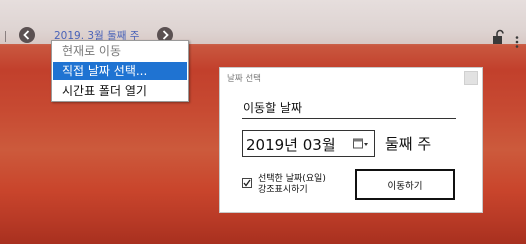 The width and height of the screenshot is (526, 244). What do you see at coordinates (283, 190) in the screenshot?
I see `checkbox-label-line2: 강조표시하기` at bounding box center [283, 190].